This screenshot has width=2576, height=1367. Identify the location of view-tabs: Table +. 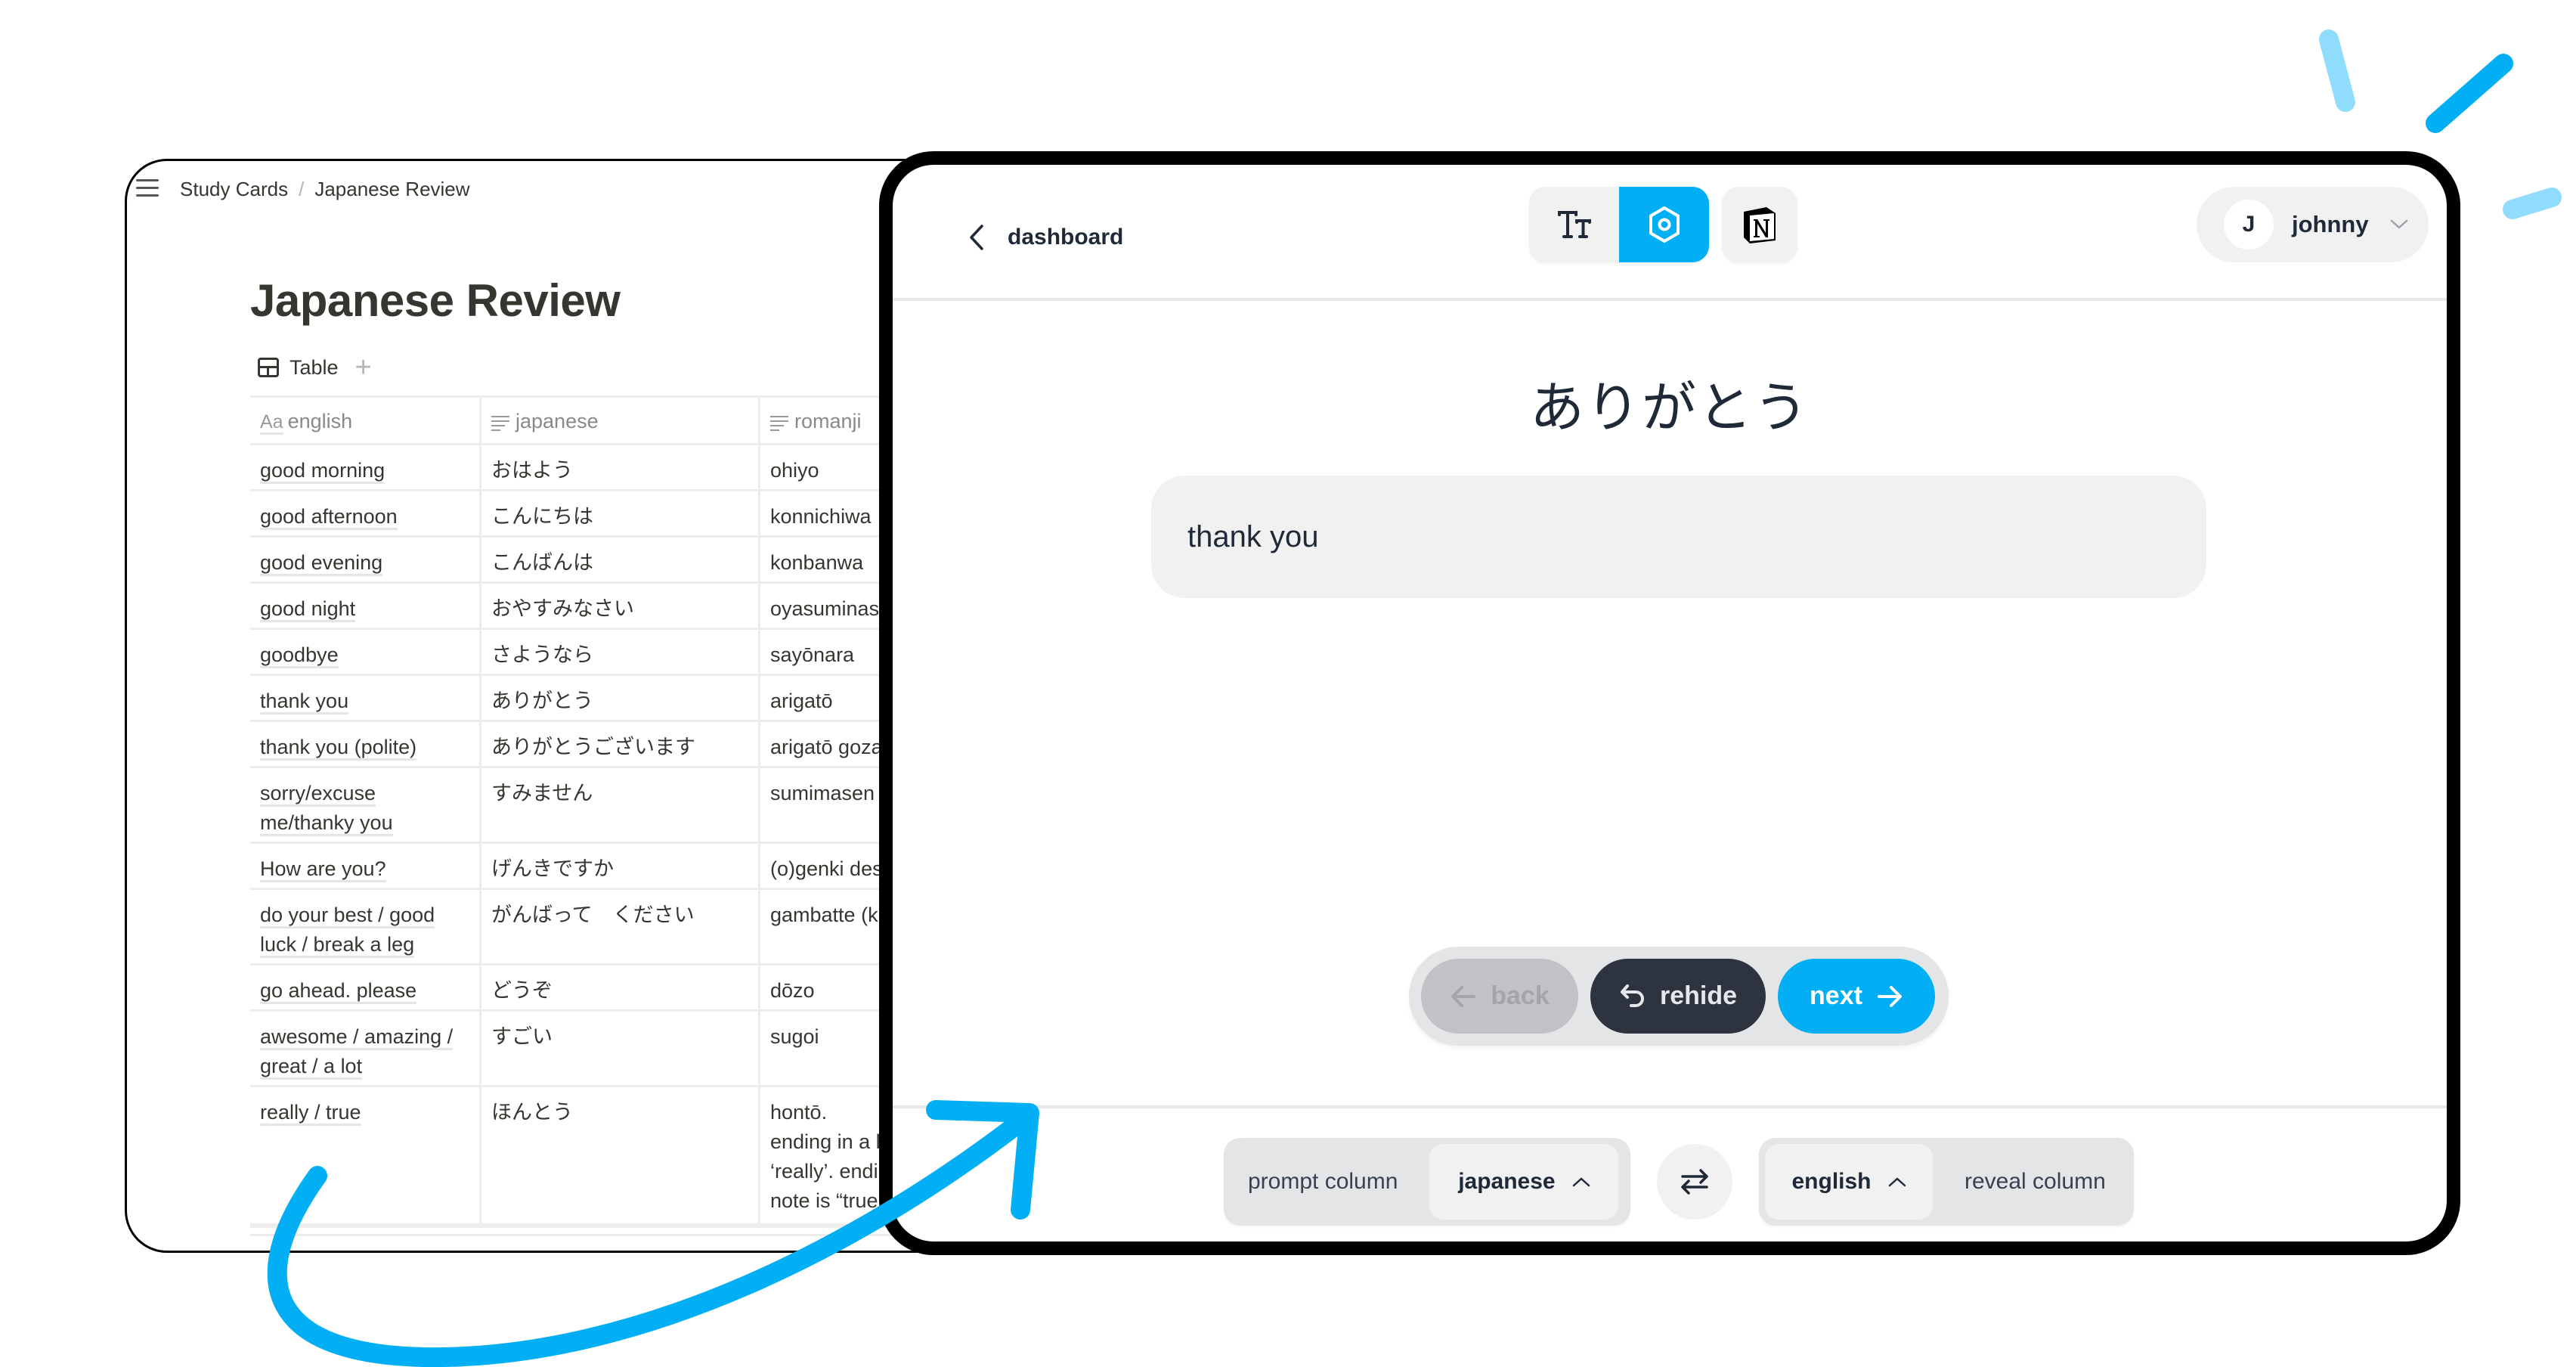
(315, 367).